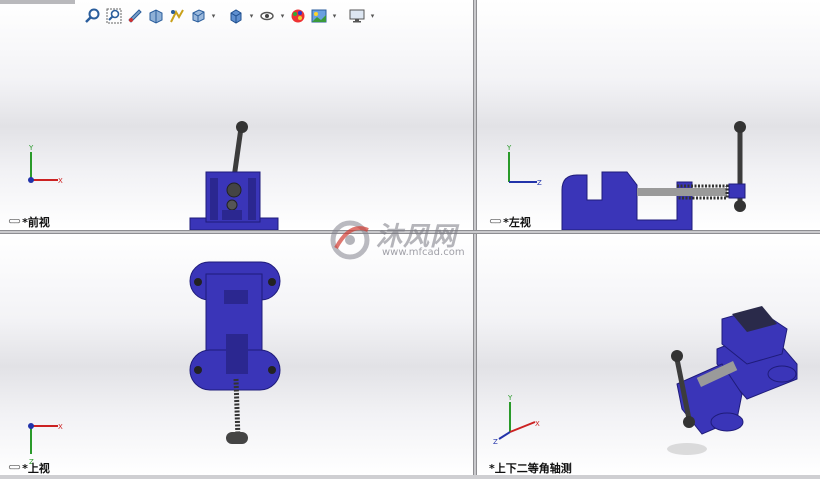  Describe the element at coordinates (37, 2) in the screenshot. I see `tab-strip-fragment` at that location.